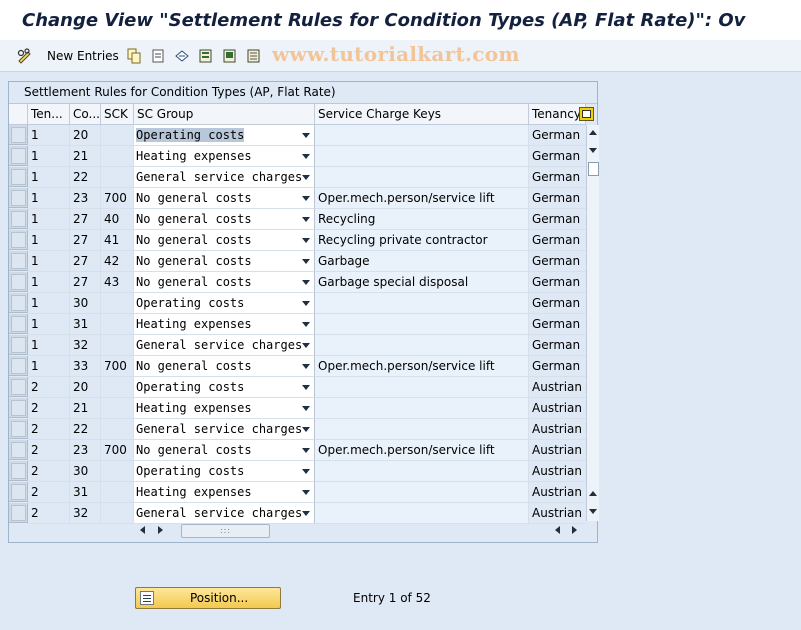 This screenshot has width=801, height=630. Describe the element at coordinates (224, 114) in the screenshot. I see `header-col-sc-group: SC Group` at that location.